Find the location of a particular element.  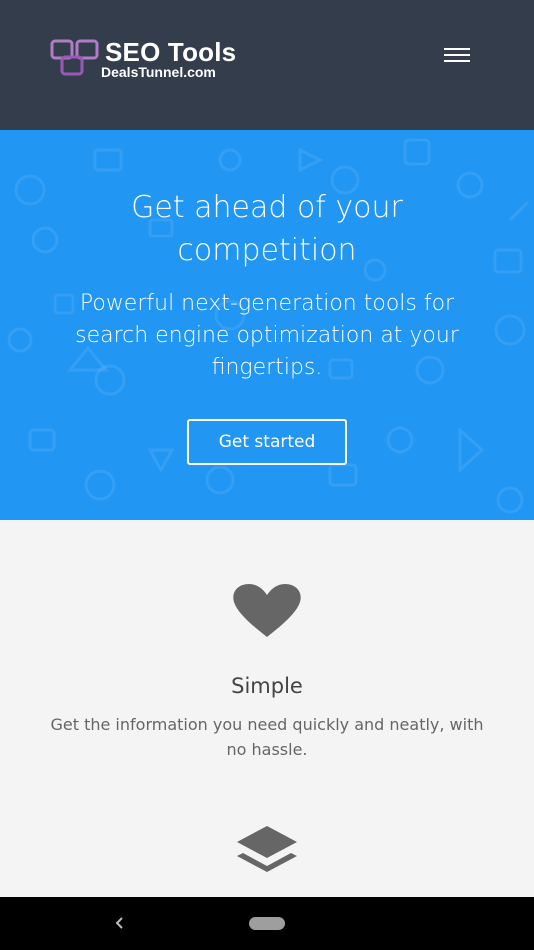

system-navigation-bar is located at coordinates (267, 923).